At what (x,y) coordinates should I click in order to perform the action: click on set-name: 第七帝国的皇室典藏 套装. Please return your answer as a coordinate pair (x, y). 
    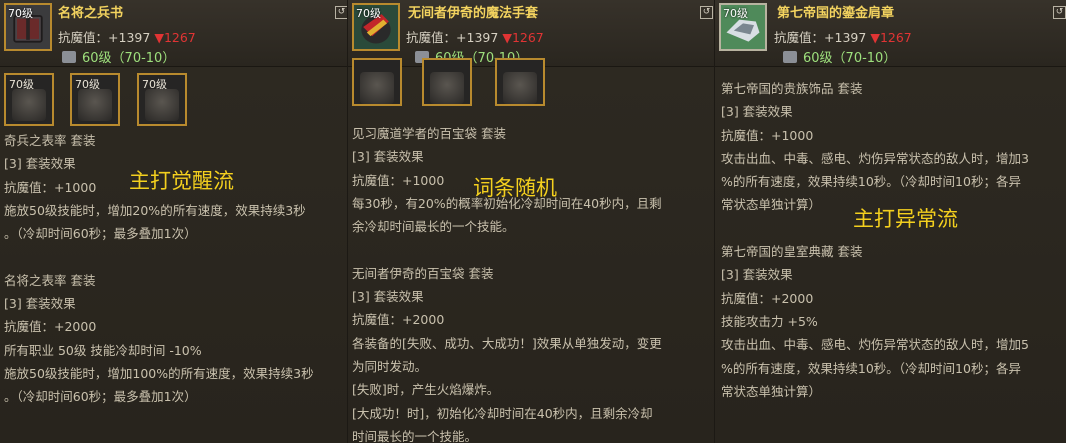
    Looking at the image, I should click on (792, 252).